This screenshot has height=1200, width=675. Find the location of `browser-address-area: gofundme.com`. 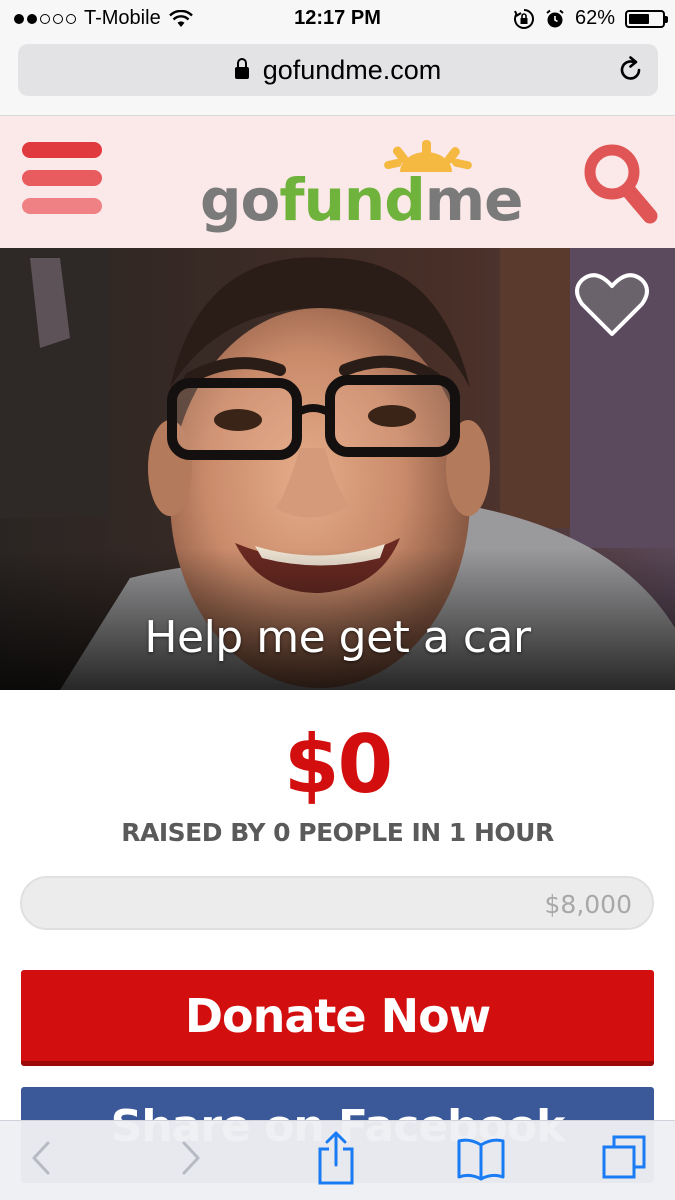

browser-address-area: gofundme.com is located at coordinates (337, 77).